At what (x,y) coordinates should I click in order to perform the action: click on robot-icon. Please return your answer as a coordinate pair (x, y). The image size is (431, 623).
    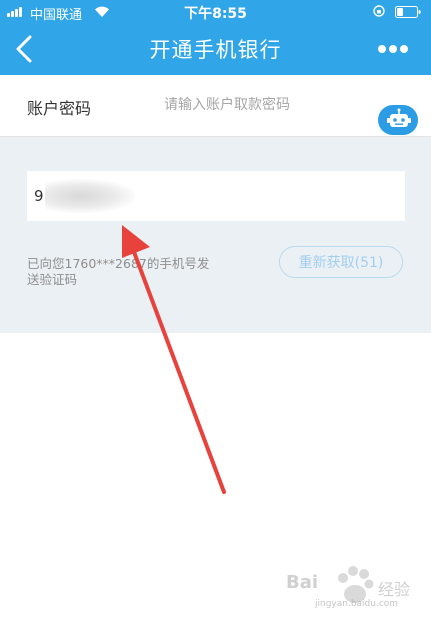
    Looking at the image, I should click on (399, 117).